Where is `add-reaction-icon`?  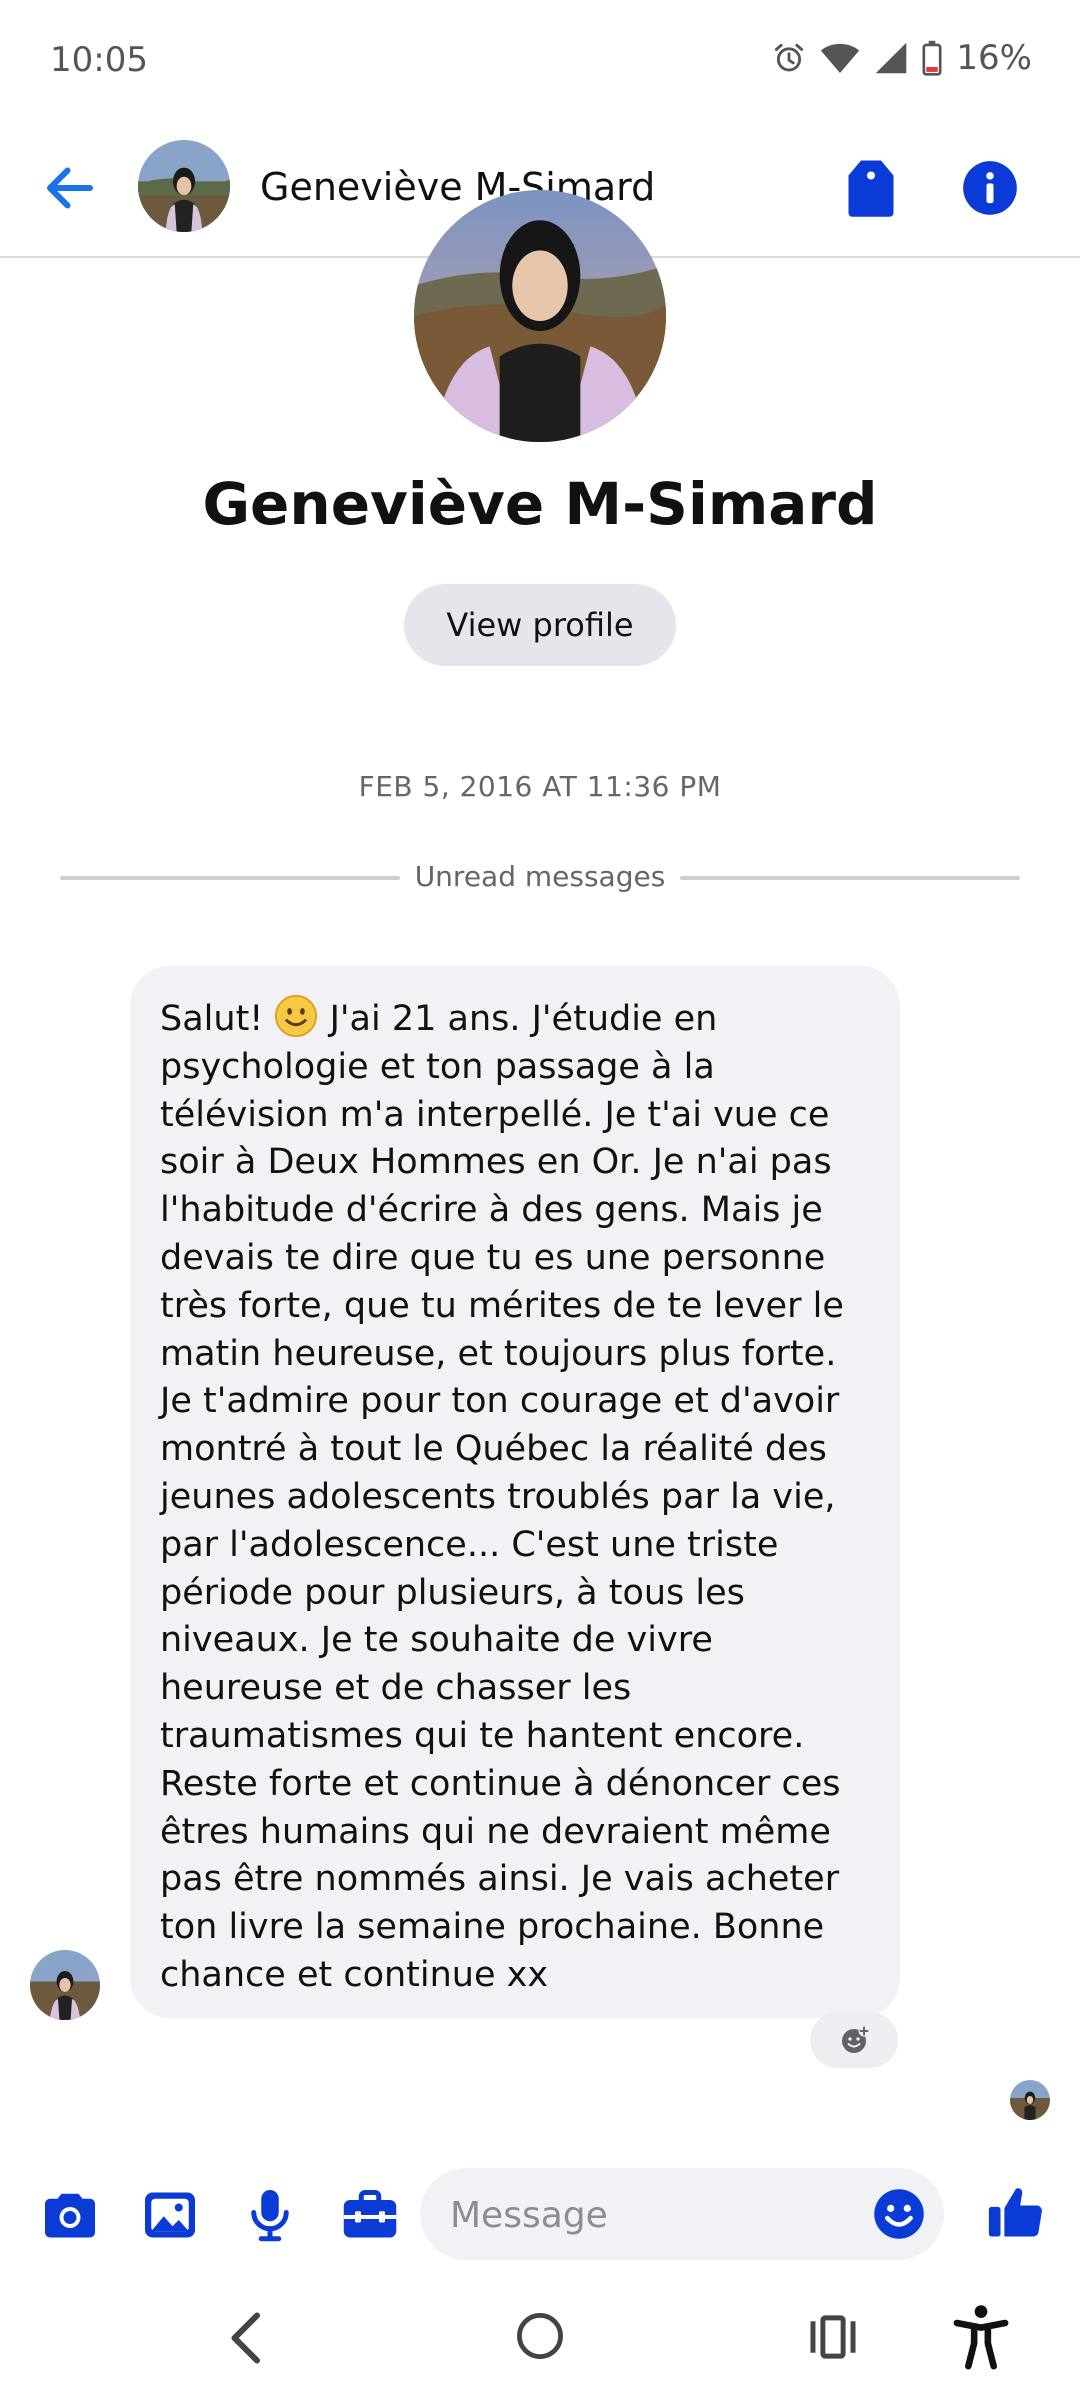 add-reaction-icon is located at coordinates (854, 2040).